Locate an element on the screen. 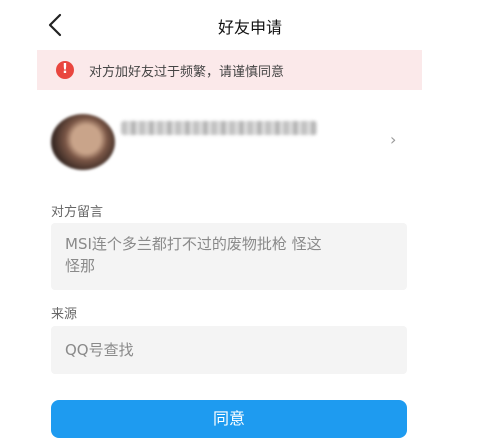 The width and height of the screenshot is (500, 440). chevron-right-icon: › is located at coordinates (393, 139).